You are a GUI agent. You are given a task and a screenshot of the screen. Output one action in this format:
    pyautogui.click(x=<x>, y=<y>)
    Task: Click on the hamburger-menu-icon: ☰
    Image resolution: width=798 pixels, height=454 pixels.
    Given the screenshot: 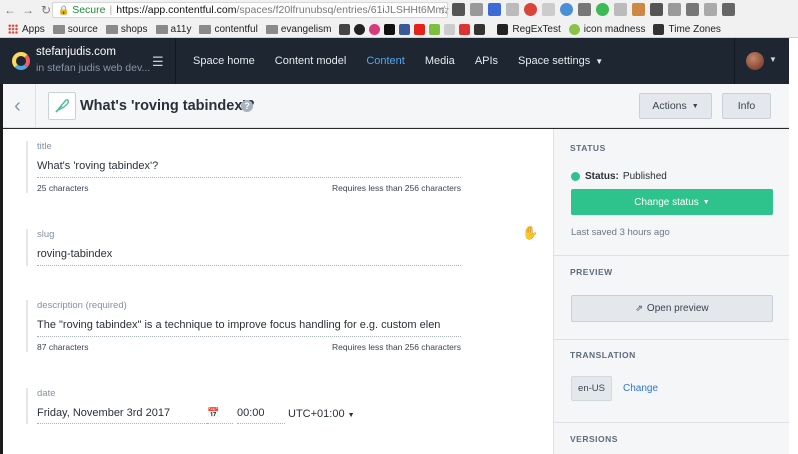 What is the action you would take?
    pyautogui.click(x=158, y=62)
    